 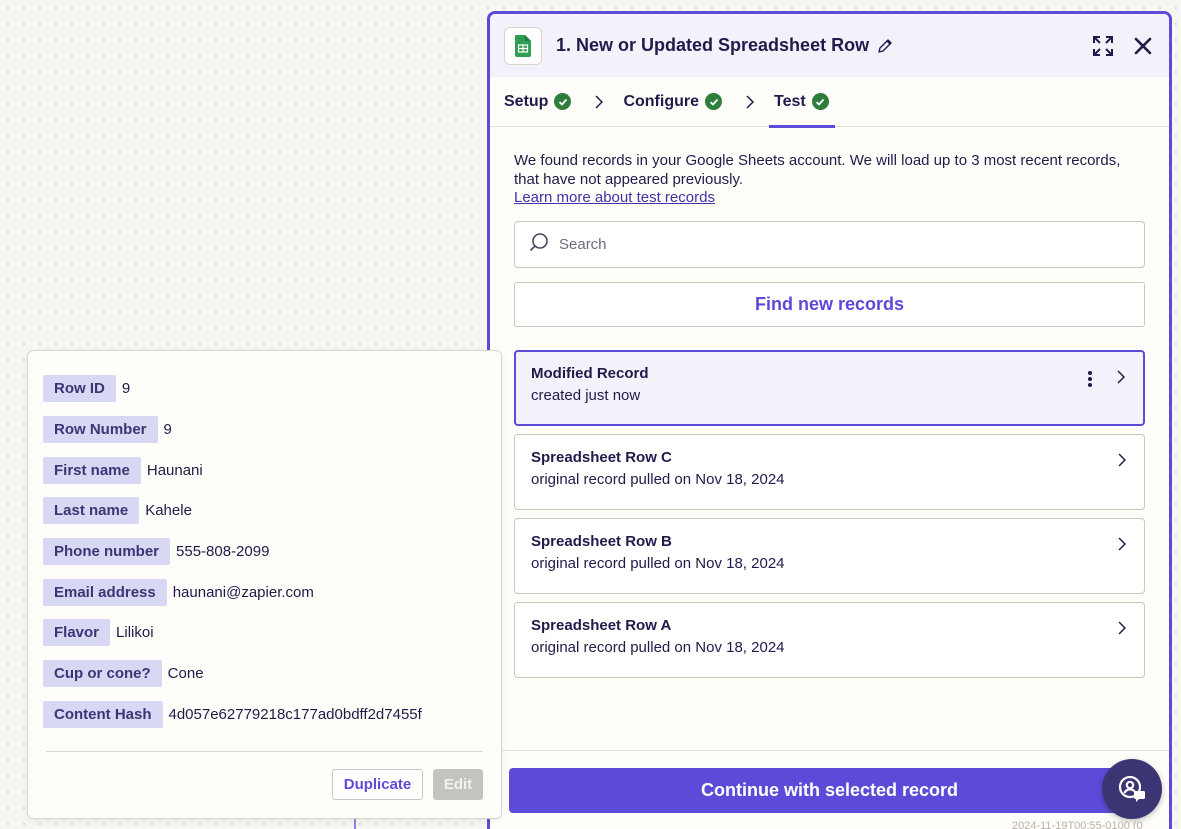 What do you see at coordinates (103, 714) in the screenshot?
I see `field-key: Content Hash` at bounding box center [103, 714].